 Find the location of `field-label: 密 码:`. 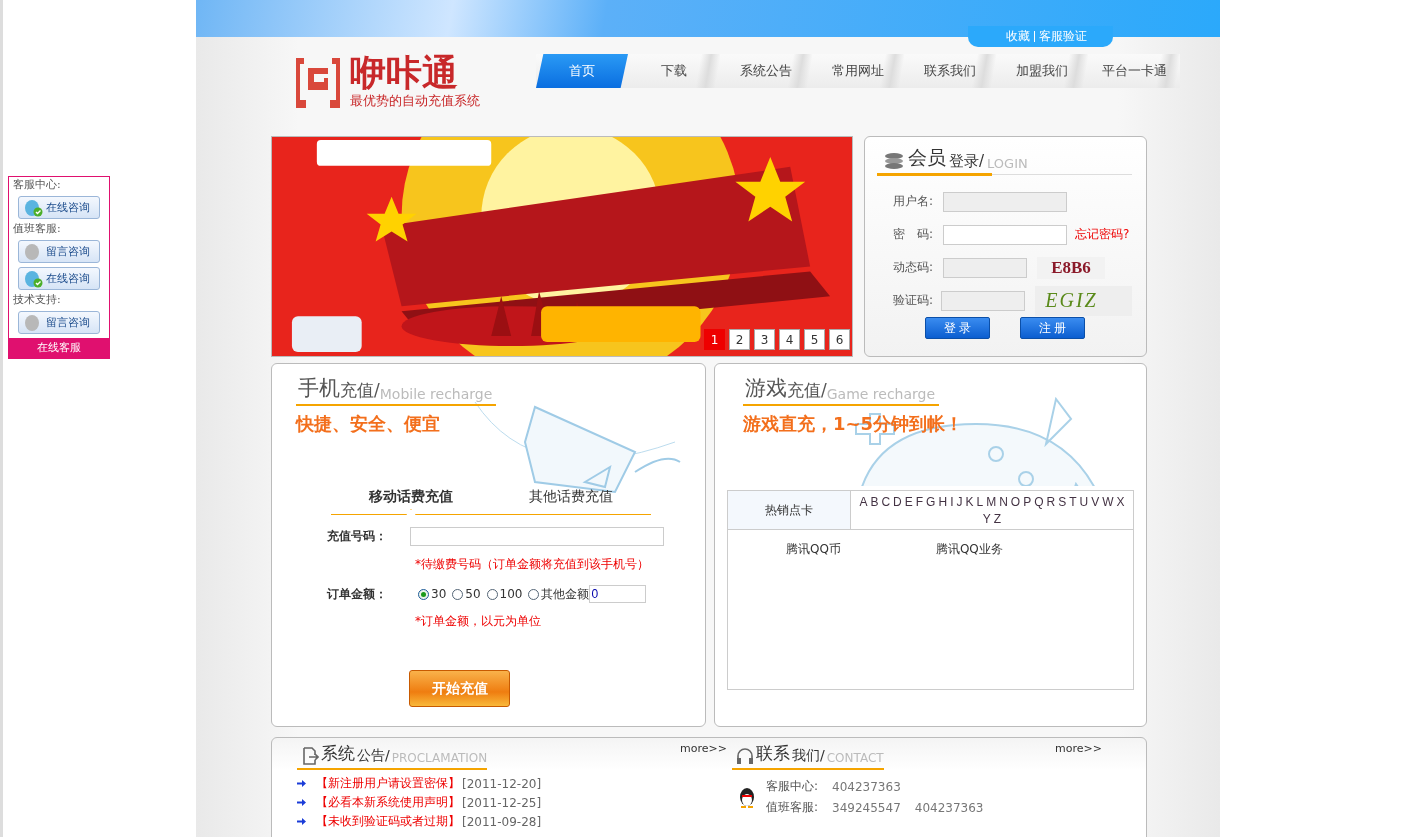

field-label: 密 码: is located at coordinates (913, 234).